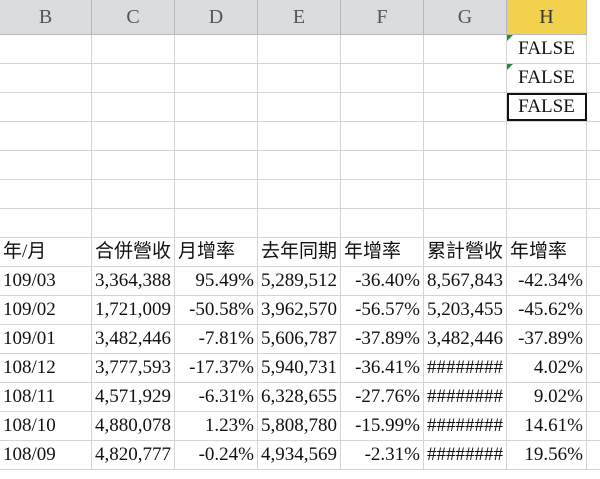 The image size is (600, 479). What do you see at coordinates (46, 339) in the screenshot?
I see `table-cell: 109/01` at bounding box center [46, 339].